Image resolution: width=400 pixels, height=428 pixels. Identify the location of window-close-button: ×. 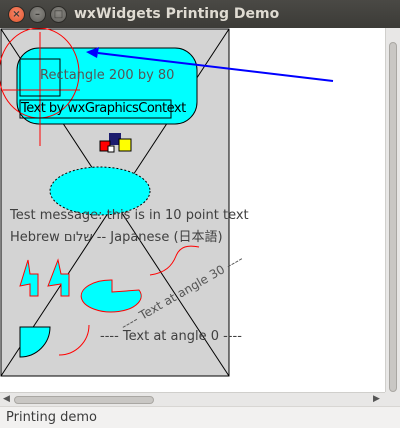
(16, 14).